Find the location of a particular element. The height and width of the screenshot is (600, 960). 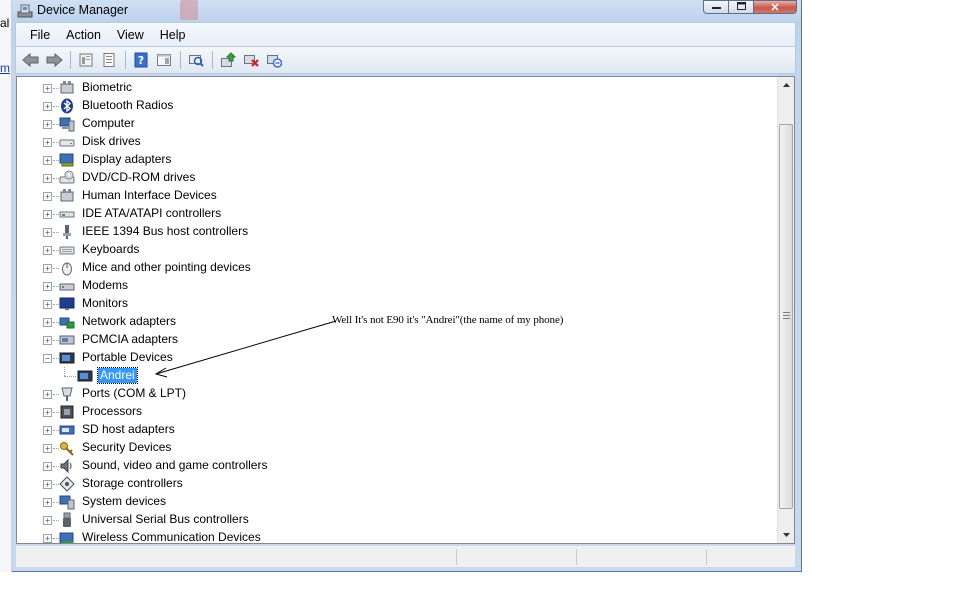

minimize-button is located at coordinates (715, 7).